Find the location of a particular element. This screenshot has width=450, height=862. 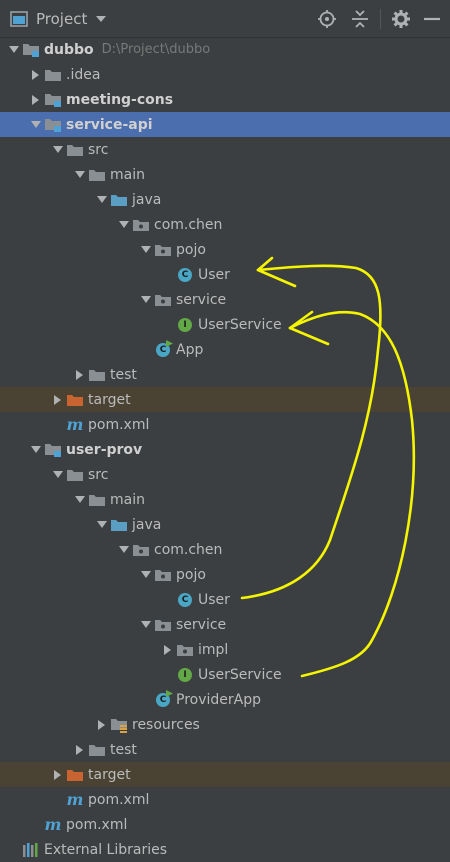

hide-icon is located at coordinates (432, 19).